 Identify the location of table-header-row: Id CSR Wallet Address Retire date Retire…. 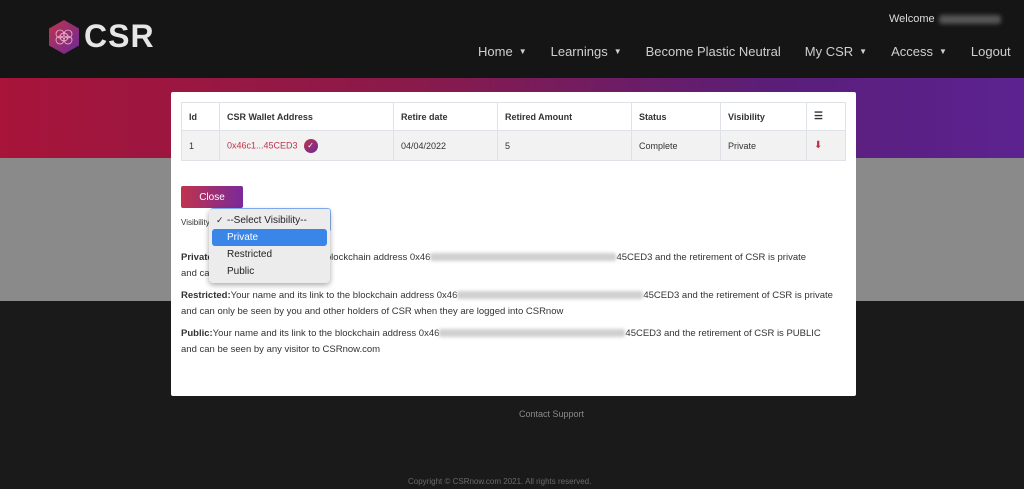
(513, 116).